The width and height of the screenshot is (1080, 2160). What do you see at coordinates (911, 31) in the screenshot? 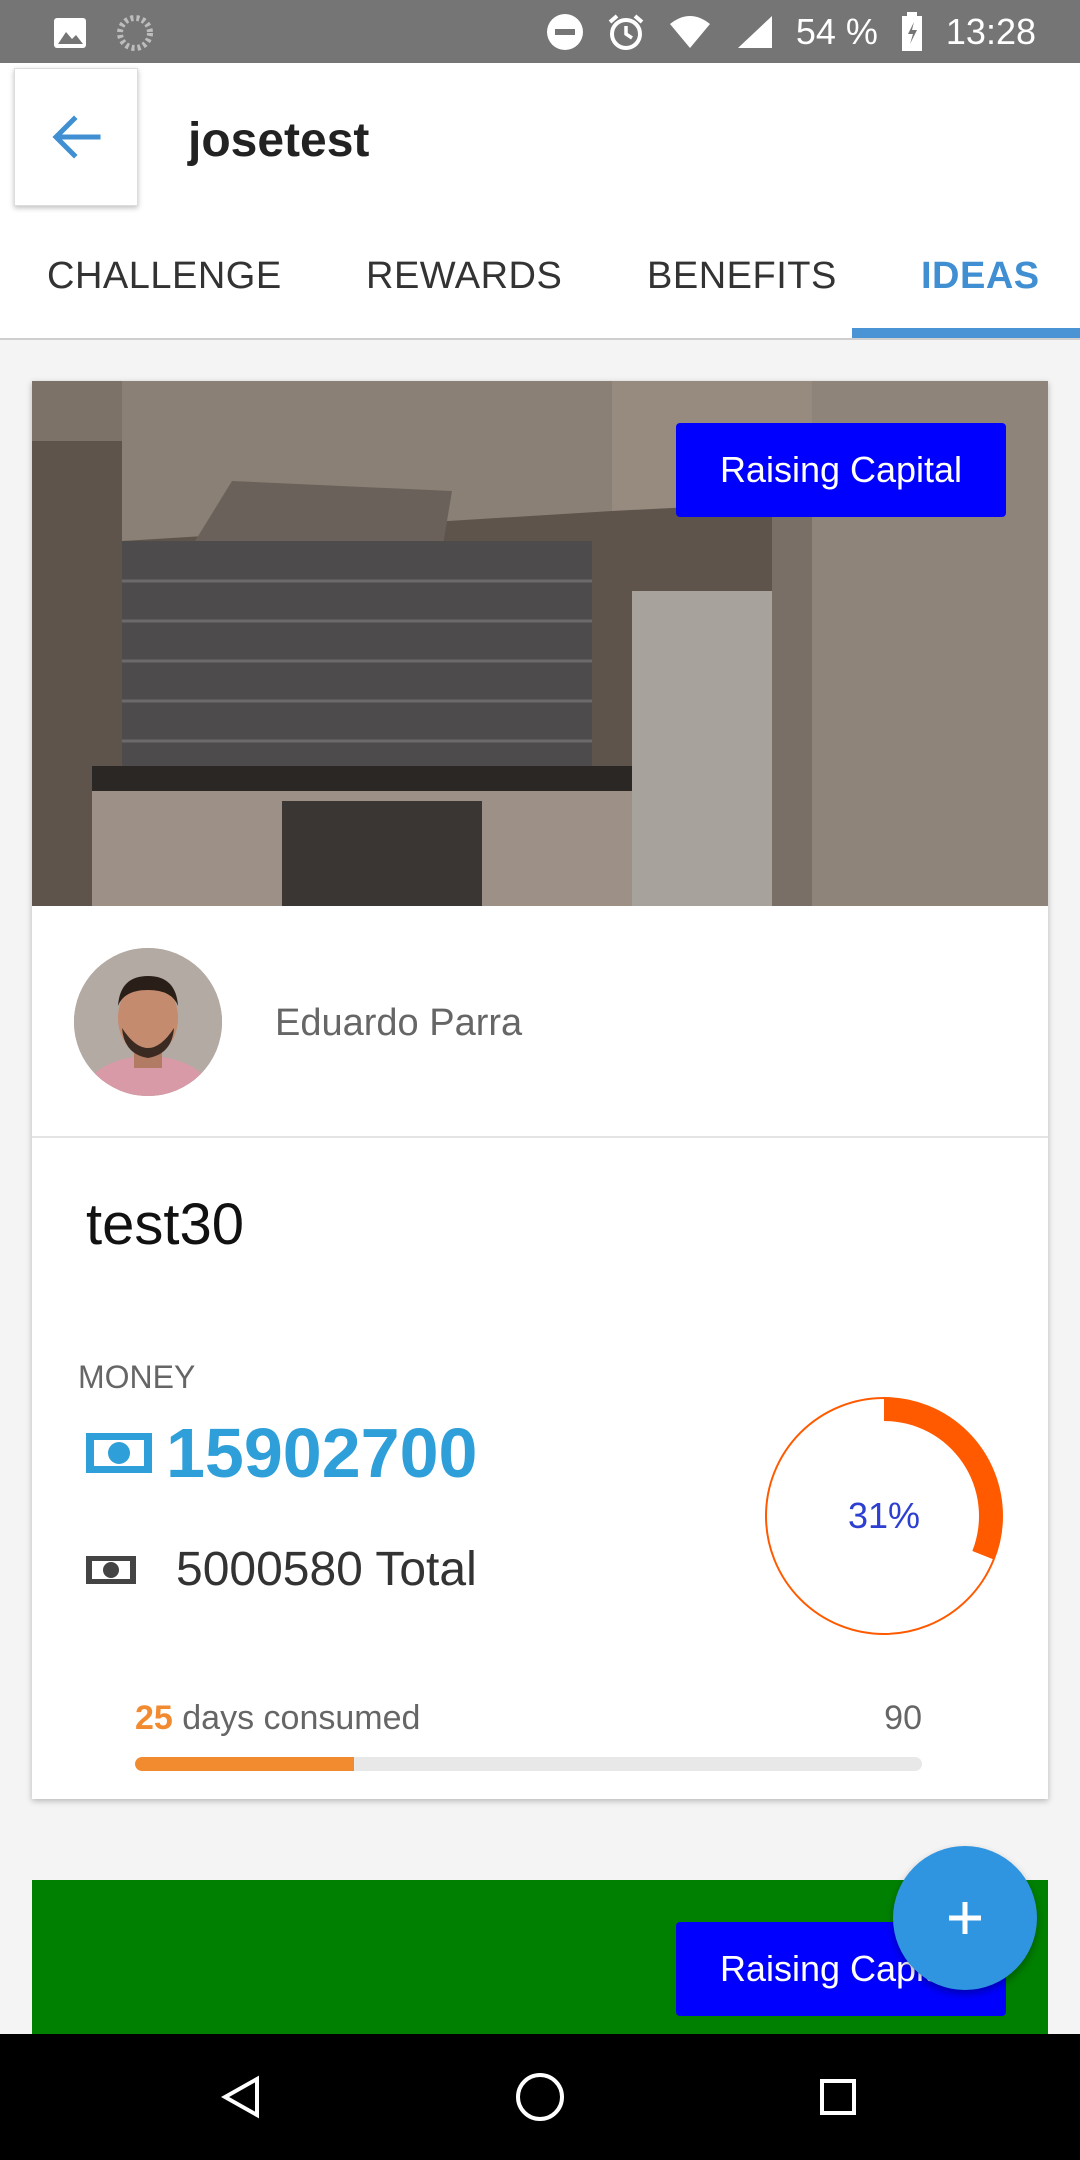
I see `battery-icon` at bounding box center [911, 31].